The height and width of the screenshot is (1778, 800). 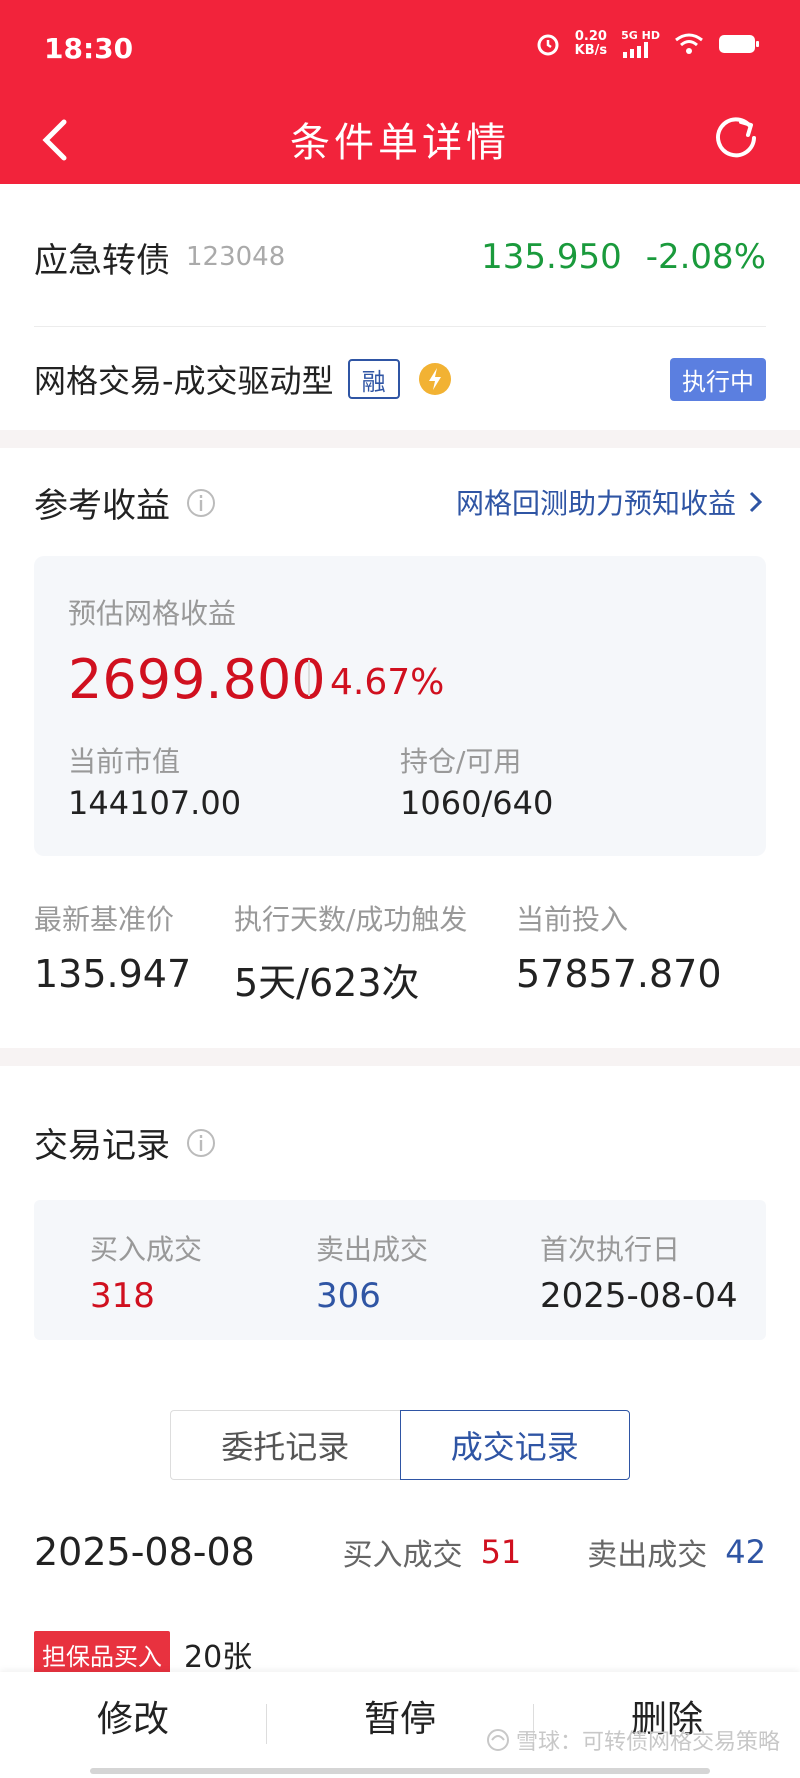 I want to click on bond-price: 135.950, so click(x=551, y=257).